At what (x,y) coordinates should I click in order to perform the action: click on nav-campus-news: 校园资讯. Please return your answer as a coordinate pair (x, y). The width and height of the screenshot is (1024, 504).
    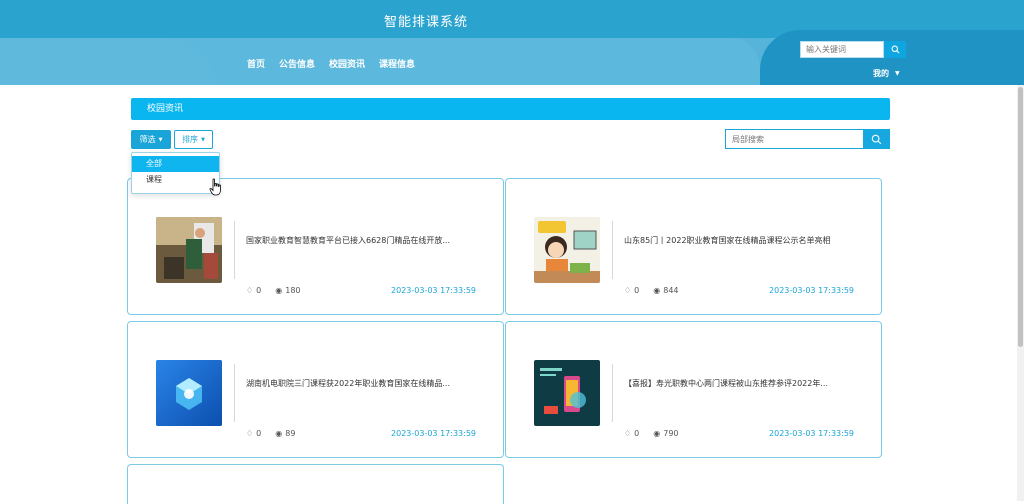
    Looking at the image, I should click on (347, 66).